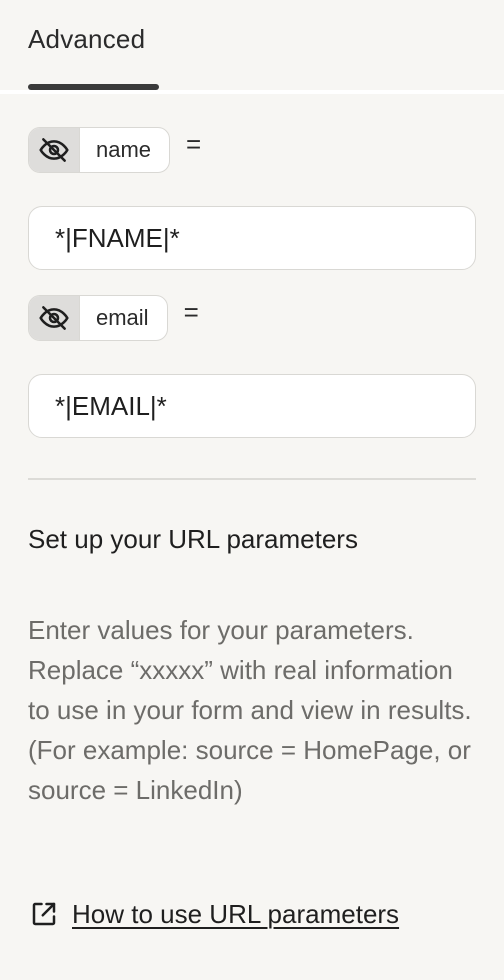 The image size is (504, 980). Describe the element at coordinates (44, 914) in the screenshot. I see `external-link-icon` at that location.